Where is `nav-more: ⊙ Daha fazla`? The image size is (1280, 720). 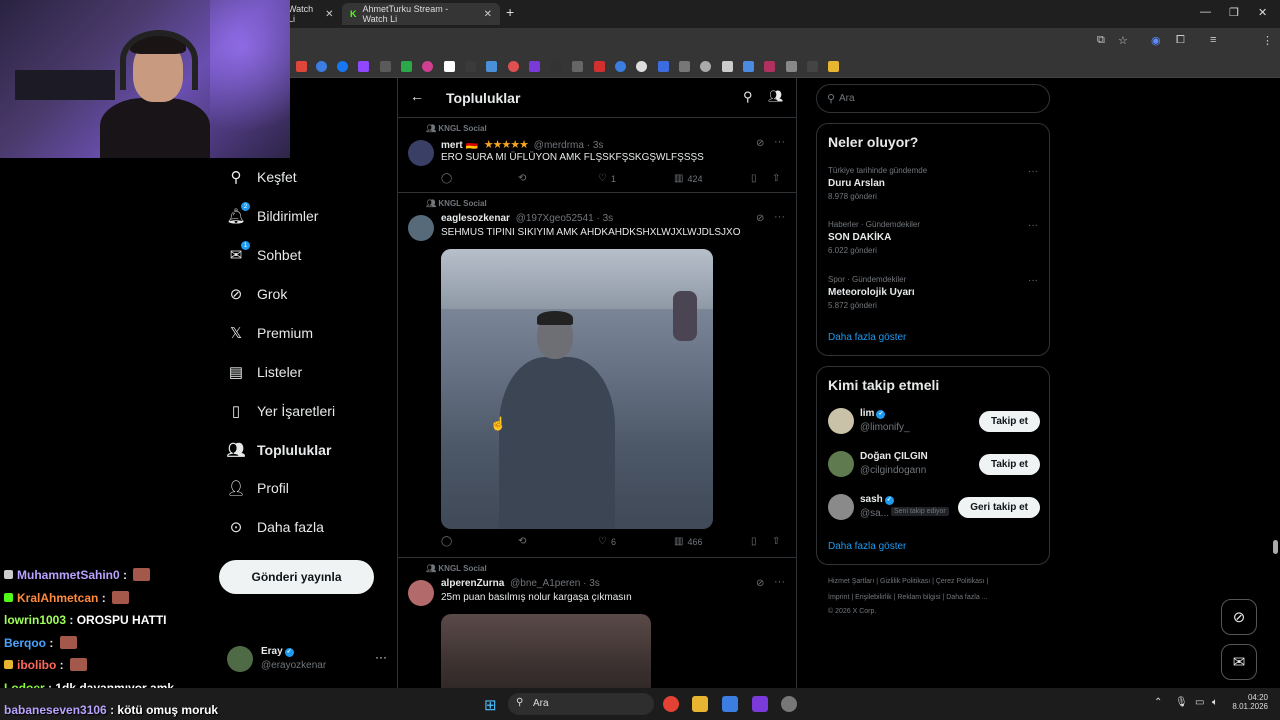
nav-more: ⊙ Daha fazla is located at coordinates (275, 527).